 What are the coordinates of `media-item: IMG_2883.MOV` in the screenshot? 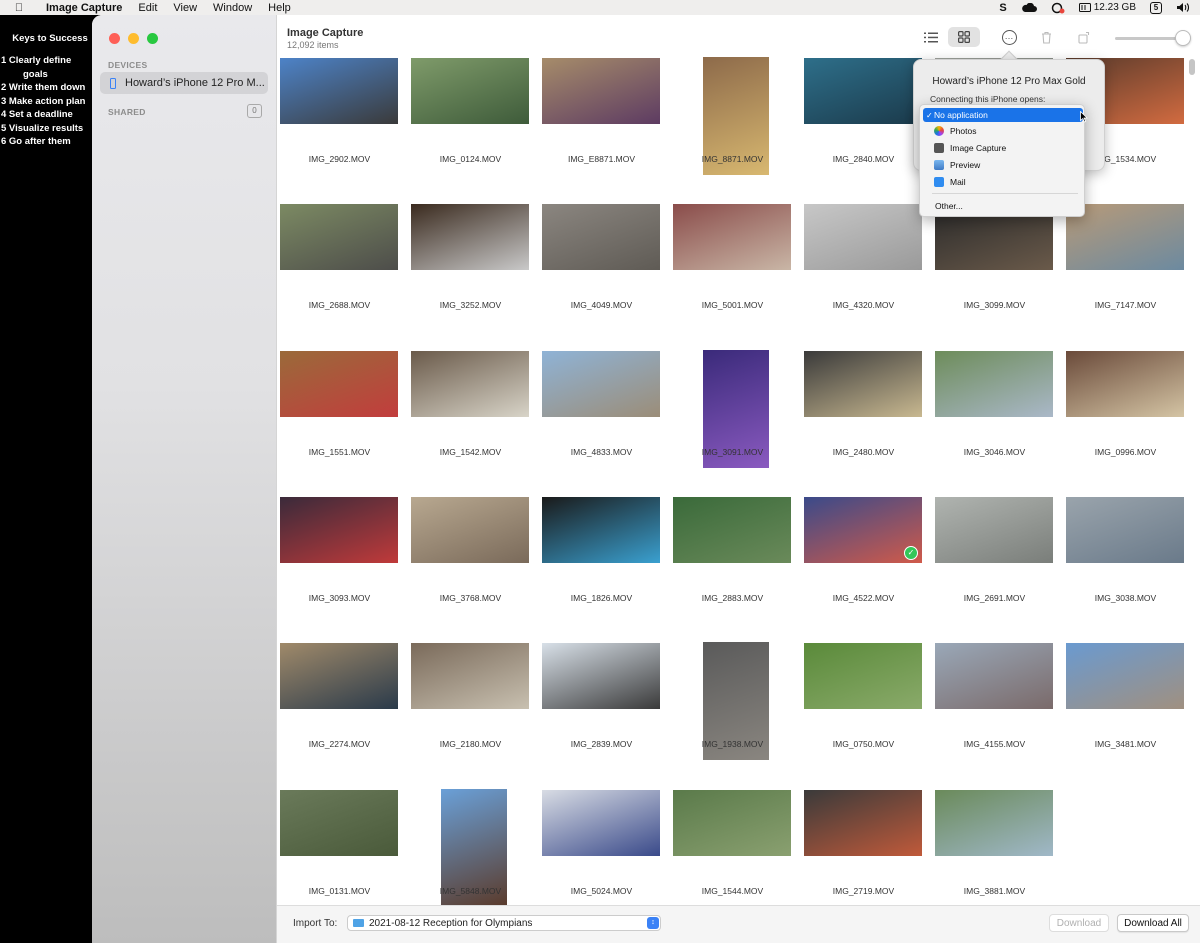 It's located at (737, 566).